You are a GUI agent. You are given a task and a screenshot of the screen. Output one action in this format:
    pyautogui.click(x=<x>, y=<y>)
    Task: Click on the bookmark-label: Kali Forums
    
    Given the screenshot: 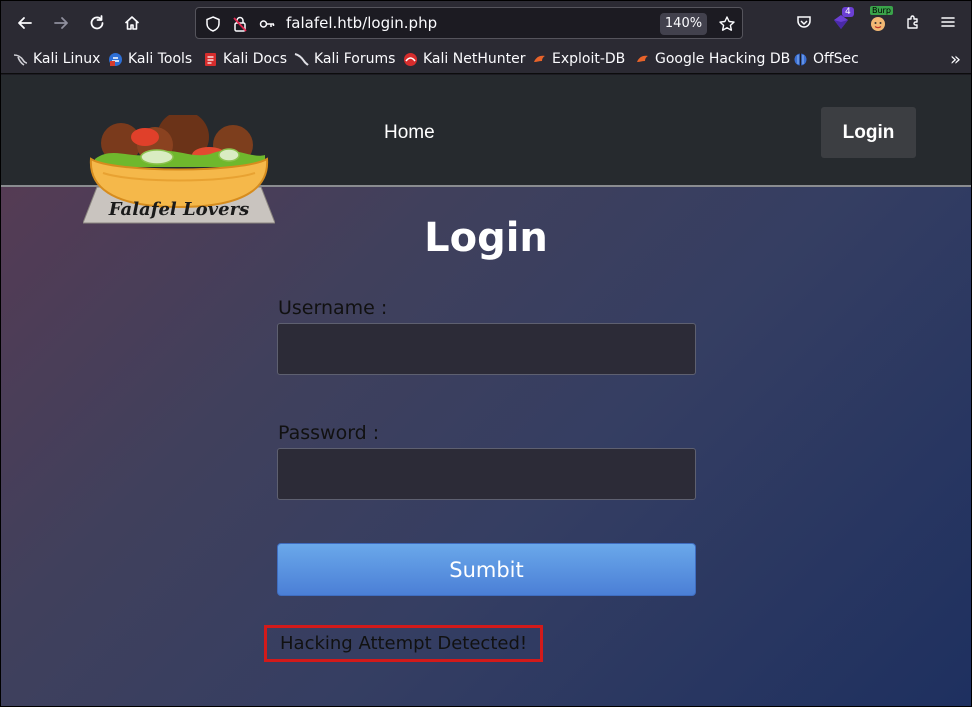 What is the action you would take?
    pyautogui.click(x=355, y=59)
    